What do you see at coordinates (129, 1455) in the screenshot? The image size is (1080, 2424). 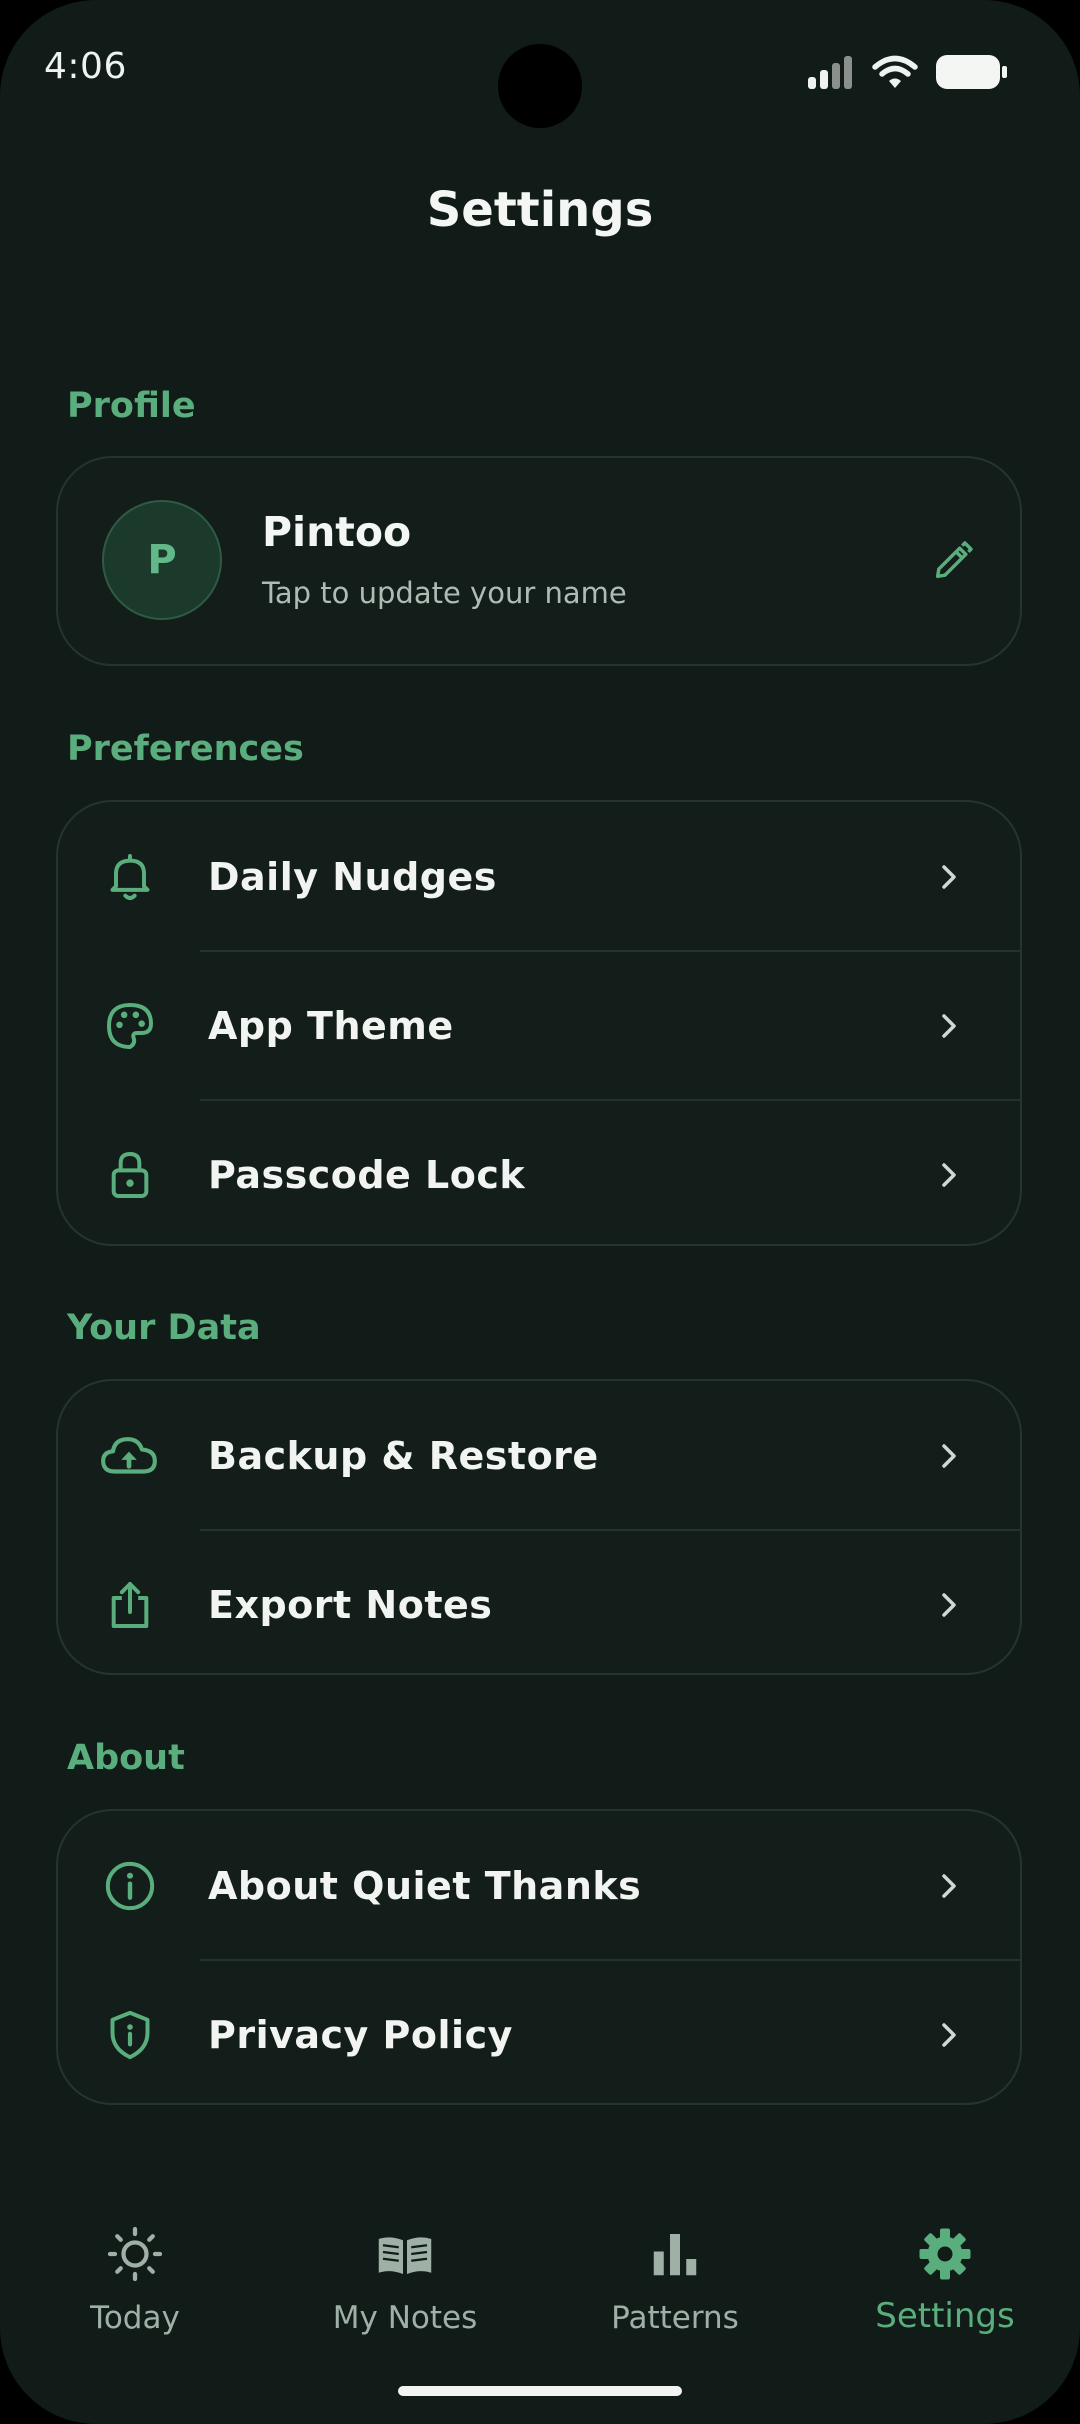 I see `cloud-upload-icon` at bounding box center [129, 1455].